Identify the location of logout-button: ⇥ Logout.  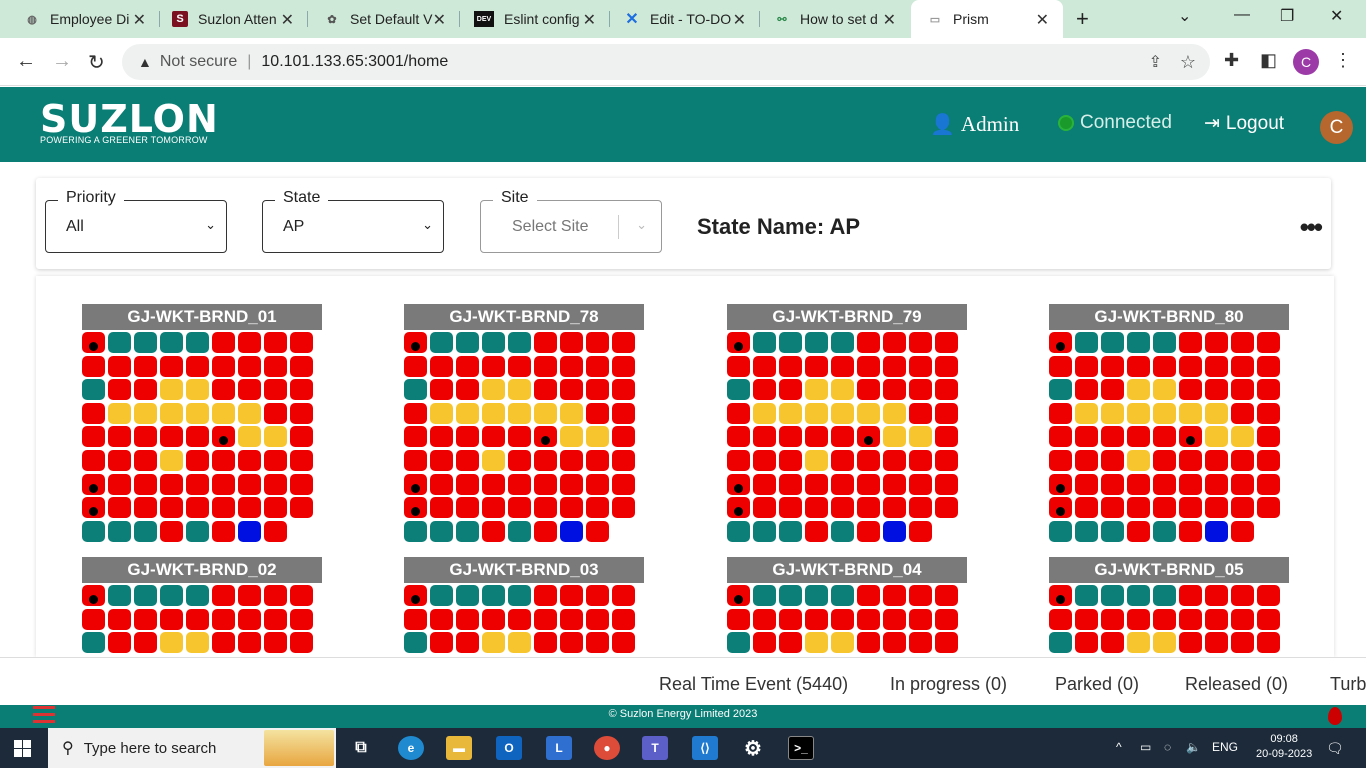
(1244, 123).